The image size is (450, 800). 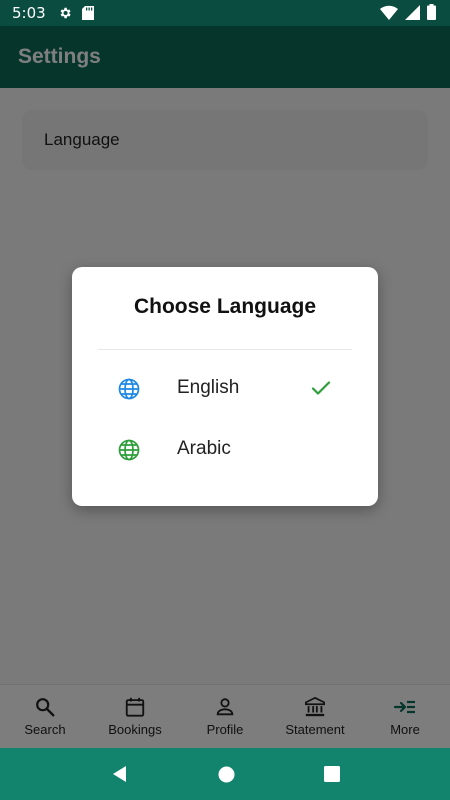 I want to click on settings-gear-icon, so click(x=65, y=13).